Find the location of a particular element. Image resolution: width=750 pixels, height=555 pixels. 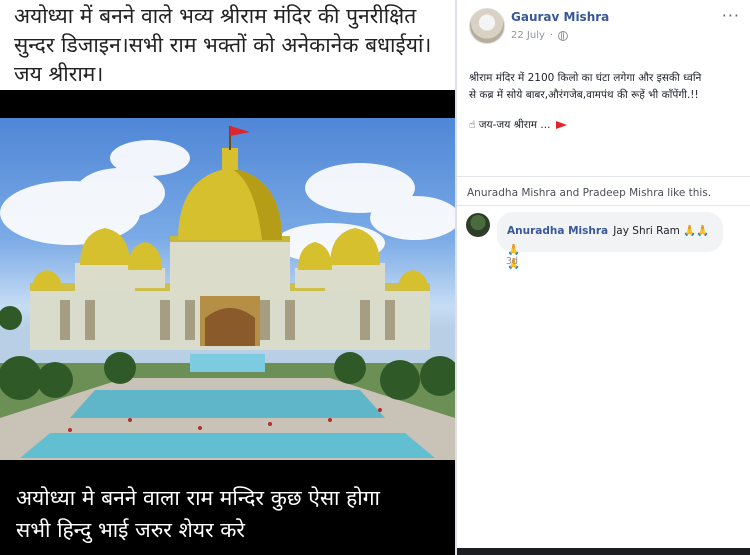

caption-bottom-line: सभी हिन्दु भाई जरुर शेयर करे is located at coordinates (131, 530).